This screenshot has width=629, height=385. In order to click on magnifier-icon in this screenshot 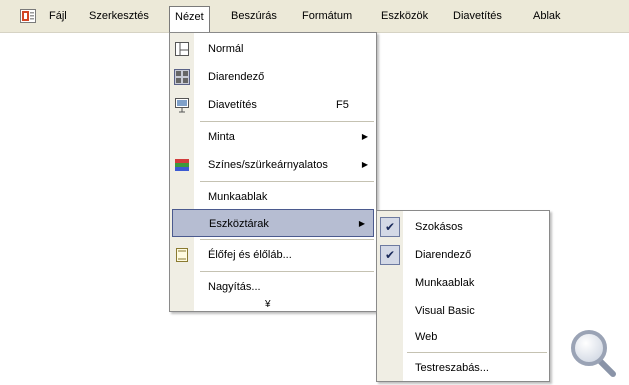, I will do `click(593, 353)`.